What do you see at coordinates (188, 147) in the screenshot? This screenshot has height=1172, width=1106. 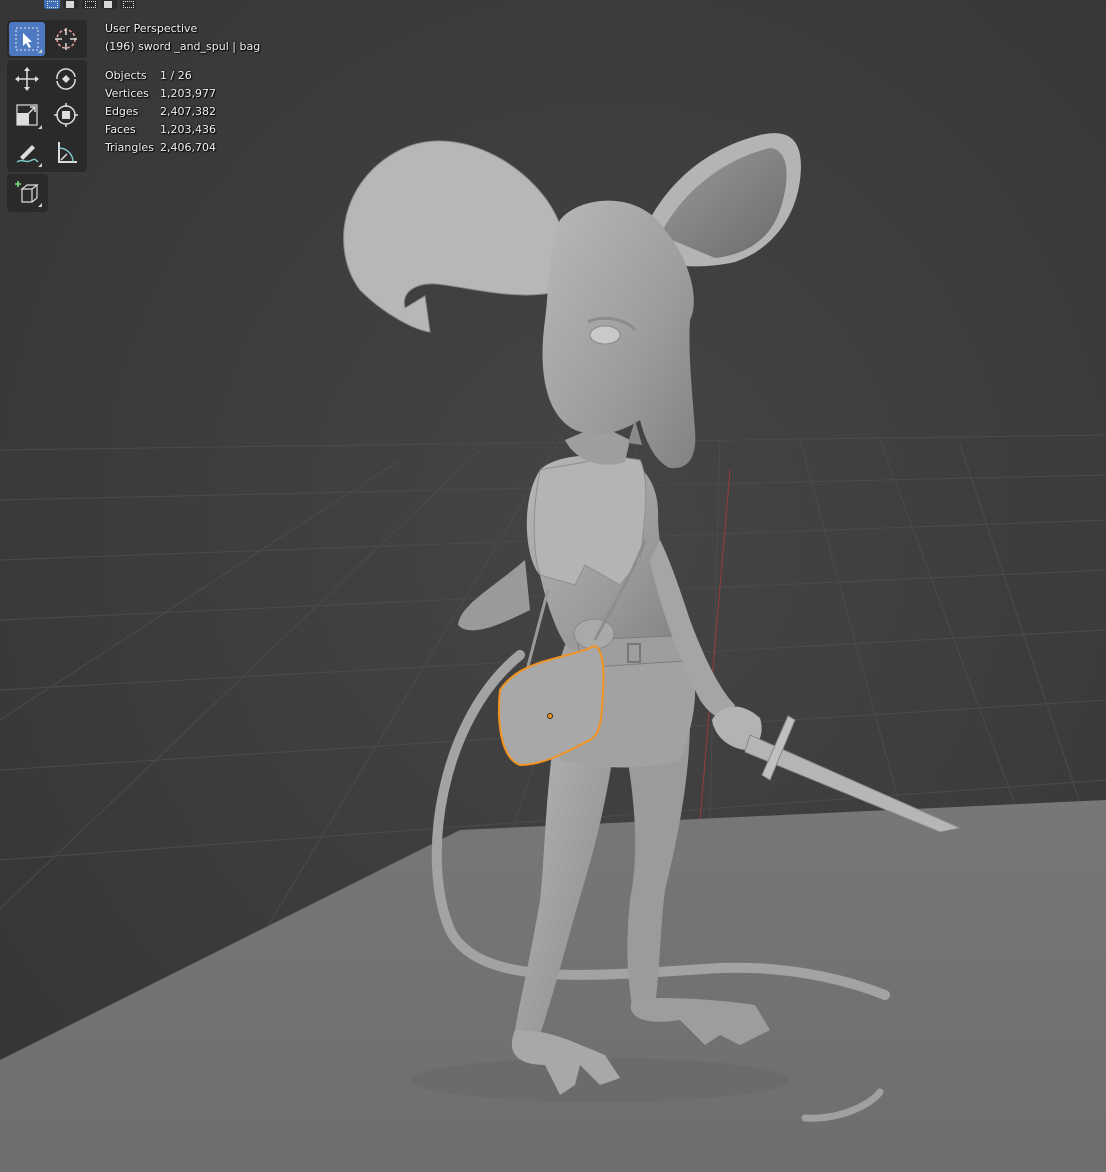 I see `stat-value: 2,406,704` at bounding box center [188, 147].